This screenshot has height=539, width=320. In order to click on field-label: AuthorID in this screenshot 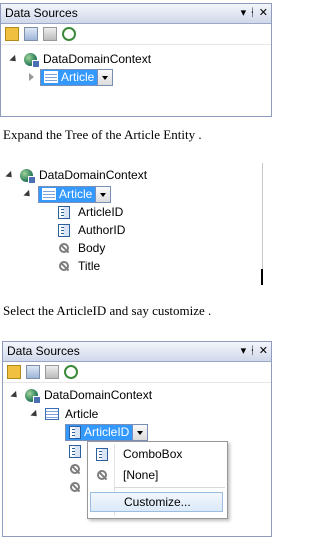, I will do `click(102, 230)`.